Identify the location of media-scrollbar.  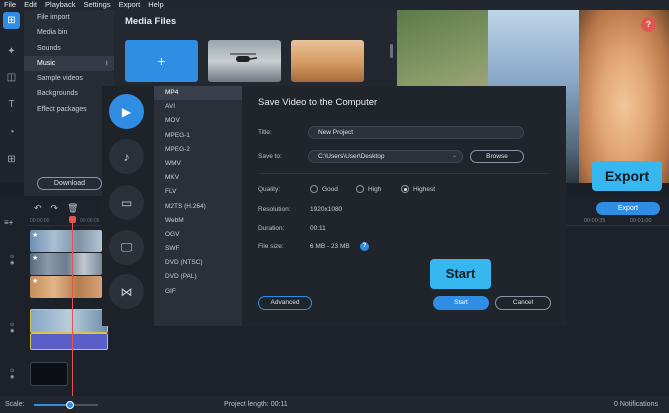
(391, 51).